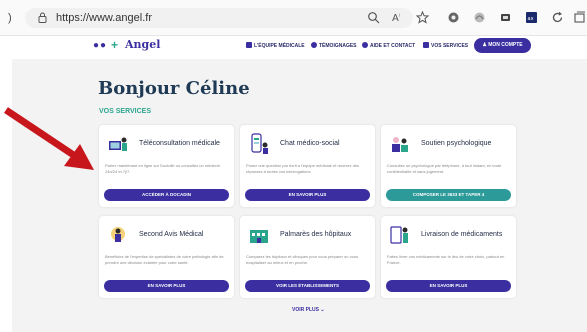 The width and height of the screenshot is (587, 332). What do you see at coordinates (373, 17) in the screenshot?
I see `zoom-icon` at bounding box center [373, 17].